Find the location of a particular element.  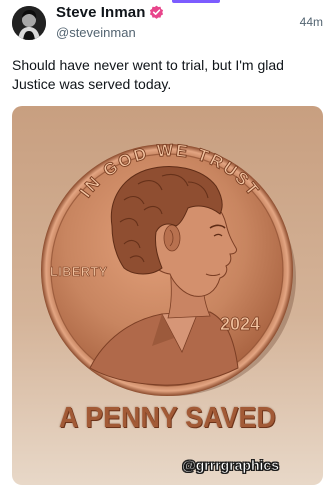

avatar is located at coordinates (29, 23).